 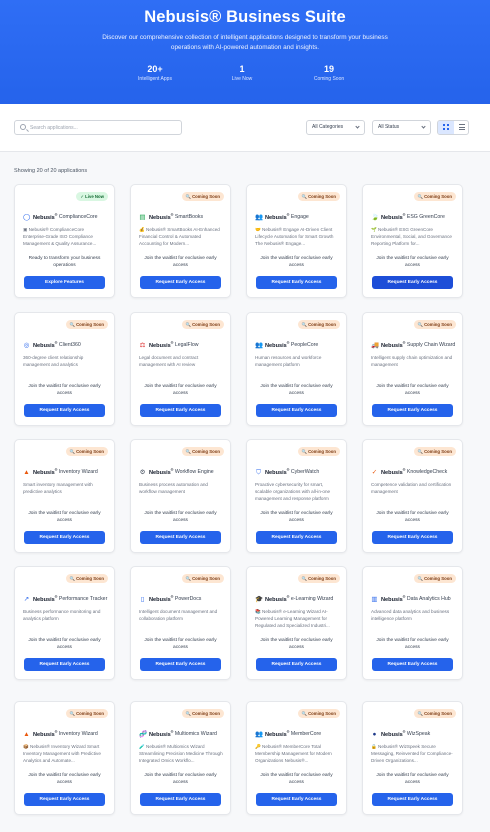 I want to click on grid-view-button, so click(x=446, y=127).